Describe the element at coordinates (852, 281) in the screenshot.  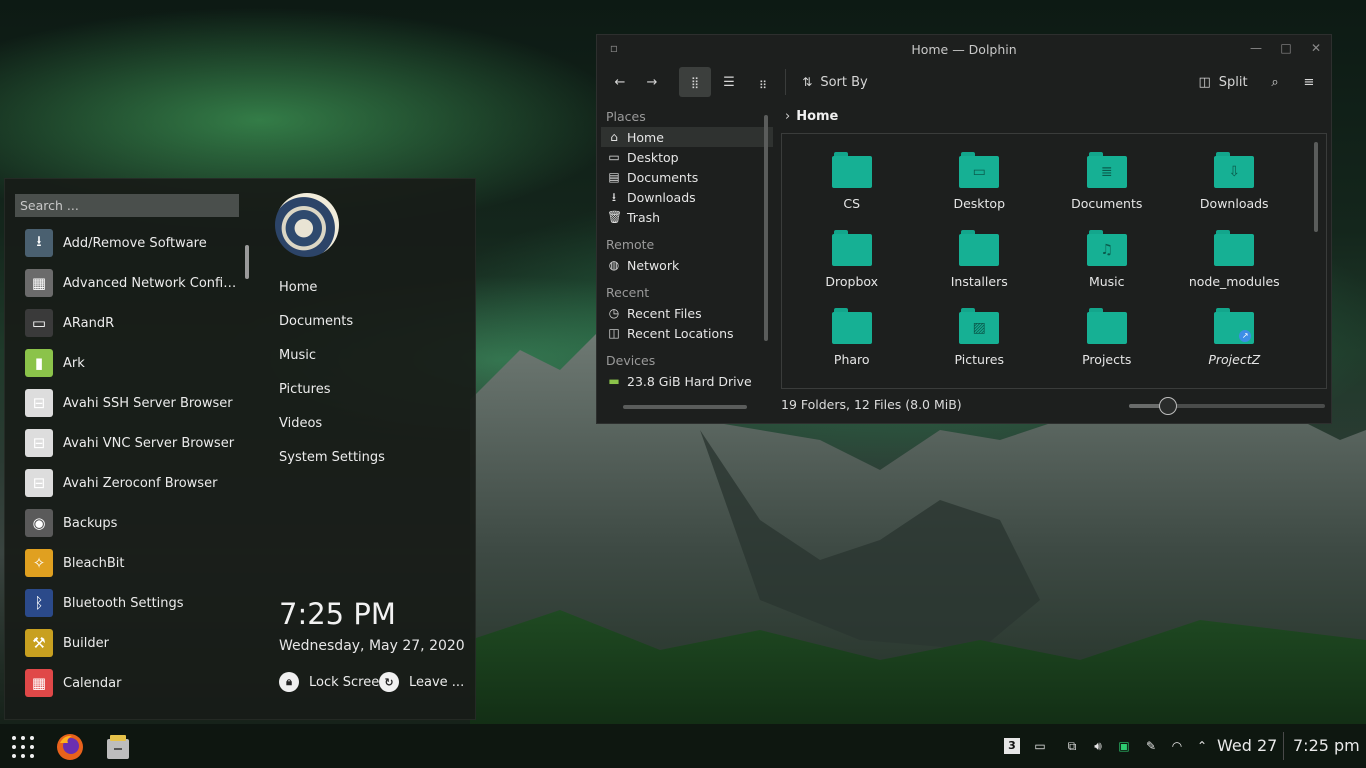
I see `folder-item-label: Dropbox` at that location.